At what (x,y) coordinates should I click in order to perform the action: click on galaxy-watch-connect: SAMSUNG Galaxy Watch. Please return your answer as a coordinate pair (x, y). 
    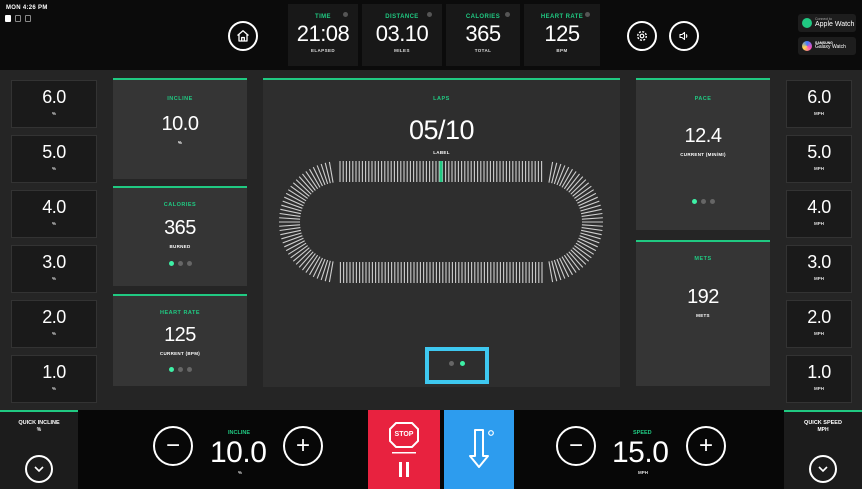
    Looking at the image, I should click on (827, 46).